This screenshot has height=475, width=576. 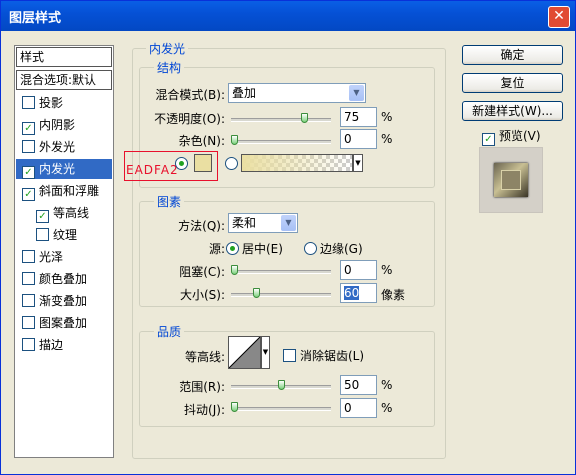 I want to click on gradient-dropdown-icon: ▼, so click(x=358, y=163).